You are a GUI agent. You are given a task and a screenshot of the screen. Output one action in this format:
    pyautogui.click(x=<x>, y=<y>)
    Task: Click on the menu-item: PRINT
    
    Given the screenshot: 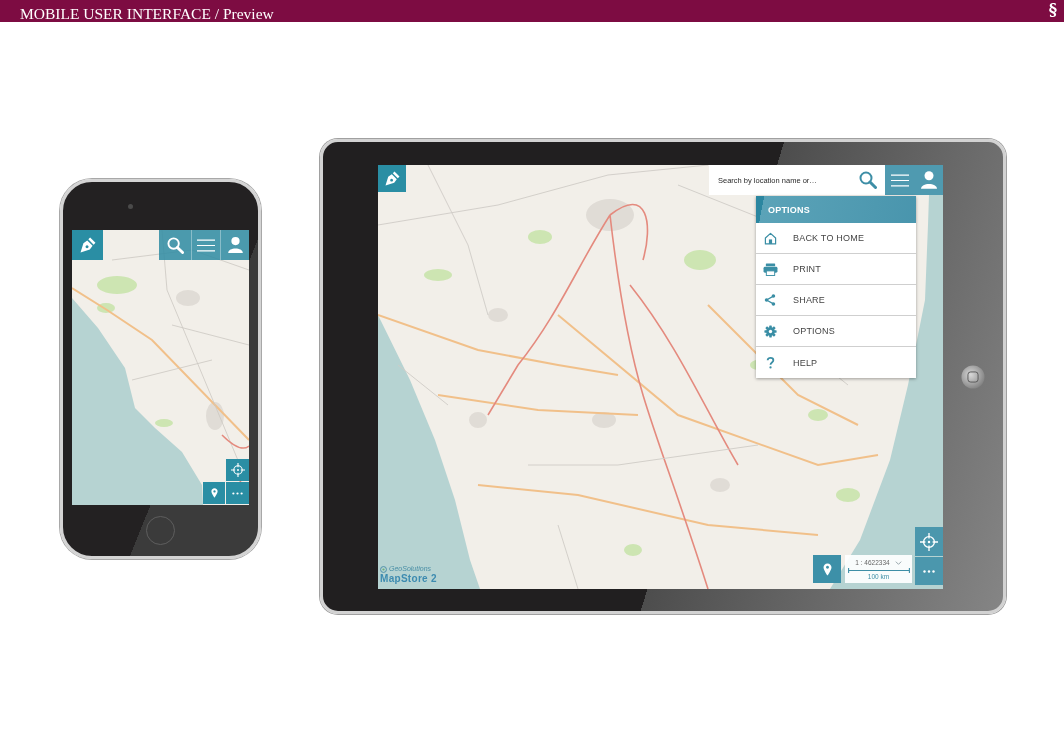 What is the action you would take?
    pyautogui.click(x=836, y=269)
    